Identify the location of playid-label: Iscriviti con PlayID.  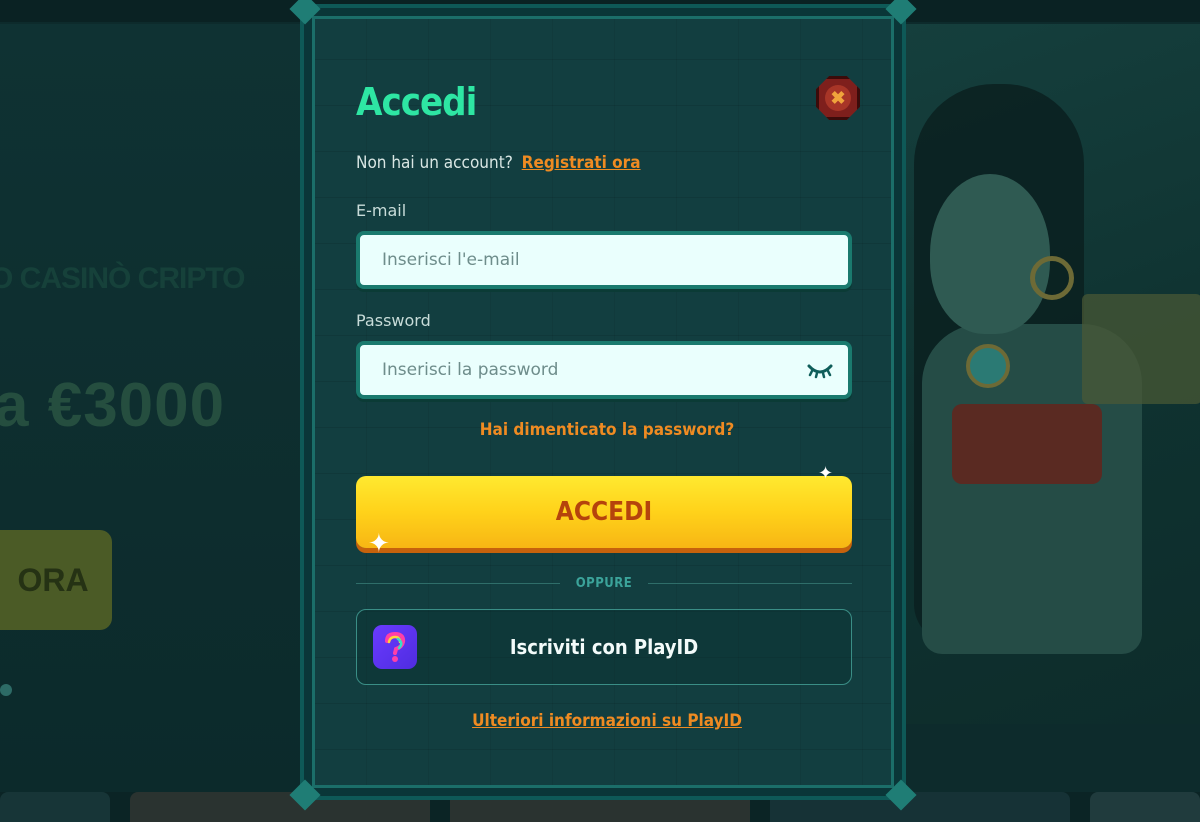
(604, 647).